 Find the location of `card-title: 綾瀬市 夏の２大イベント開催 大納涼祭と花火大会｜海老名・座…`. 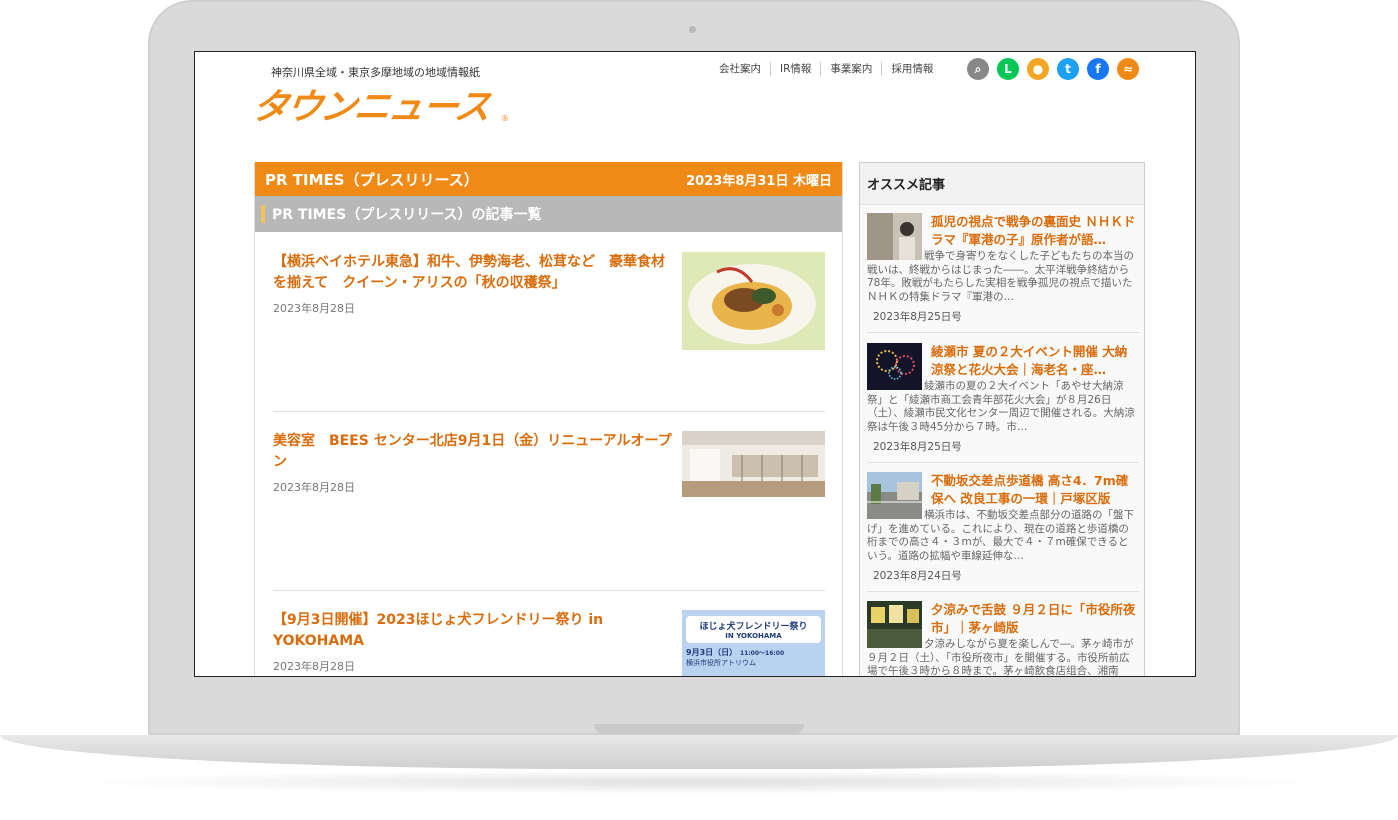

card-title: 綾瀬市 夏の２大イベント開催 大納涼祭と花火大会｜海老名・座… is located at coordinates (1035, 361).